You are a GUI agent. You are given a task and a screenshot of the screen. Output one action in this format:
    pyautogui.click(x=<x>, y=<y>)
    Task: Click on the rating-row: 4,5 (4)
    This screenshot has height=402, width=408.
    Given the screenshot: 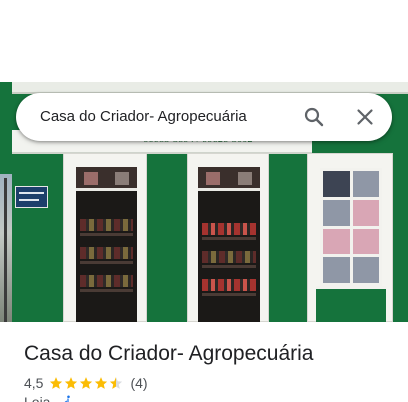 What is the action you would take?
    pyautogui.click(x=86, y=383)
    